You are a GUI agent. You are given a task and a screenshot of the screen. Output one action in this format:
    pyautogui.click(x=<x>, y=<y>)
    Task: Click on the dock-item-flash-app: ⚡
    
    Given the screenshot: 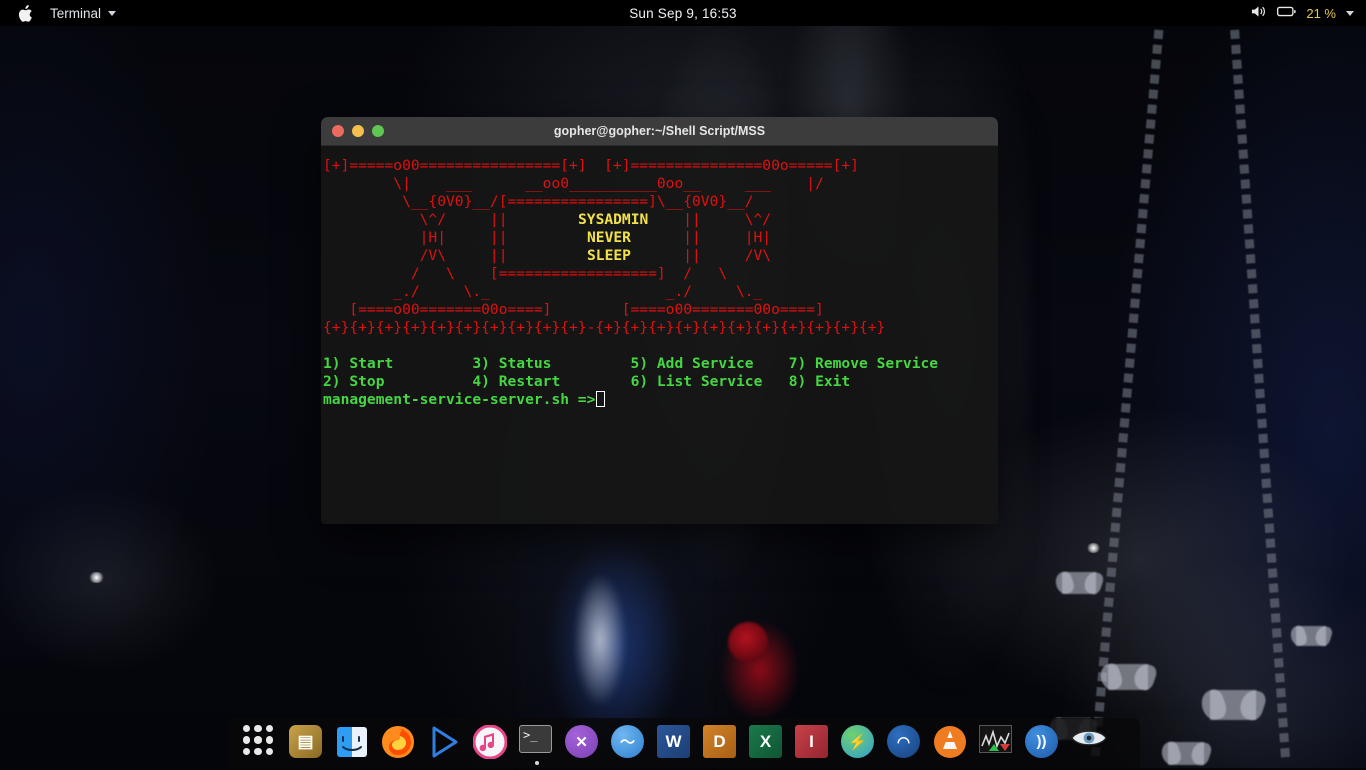 What is the action you would take?
    pyautogui.click(x=859, y=743)
    